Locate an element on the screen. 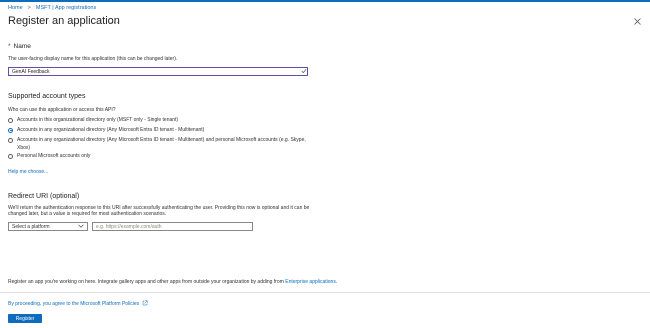 The width and height of the screenshot is (650, 328). required-marker: * is located at coordinates (9, 46).